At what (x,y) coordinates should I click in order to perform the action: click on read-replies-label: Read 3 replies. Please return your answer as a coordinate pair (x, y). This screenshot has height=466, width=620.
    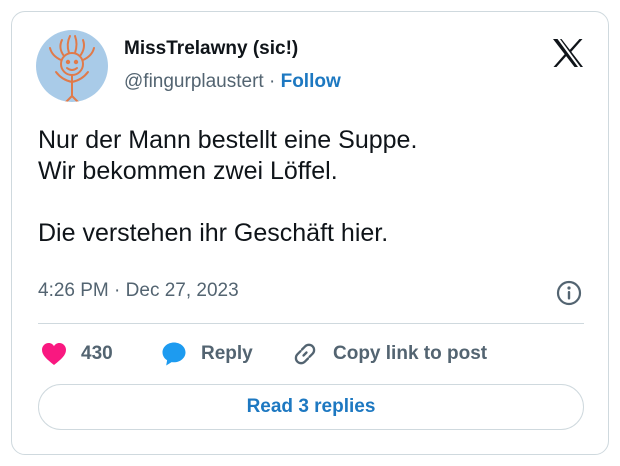
    Looking at the image, I should click on (311, 406).